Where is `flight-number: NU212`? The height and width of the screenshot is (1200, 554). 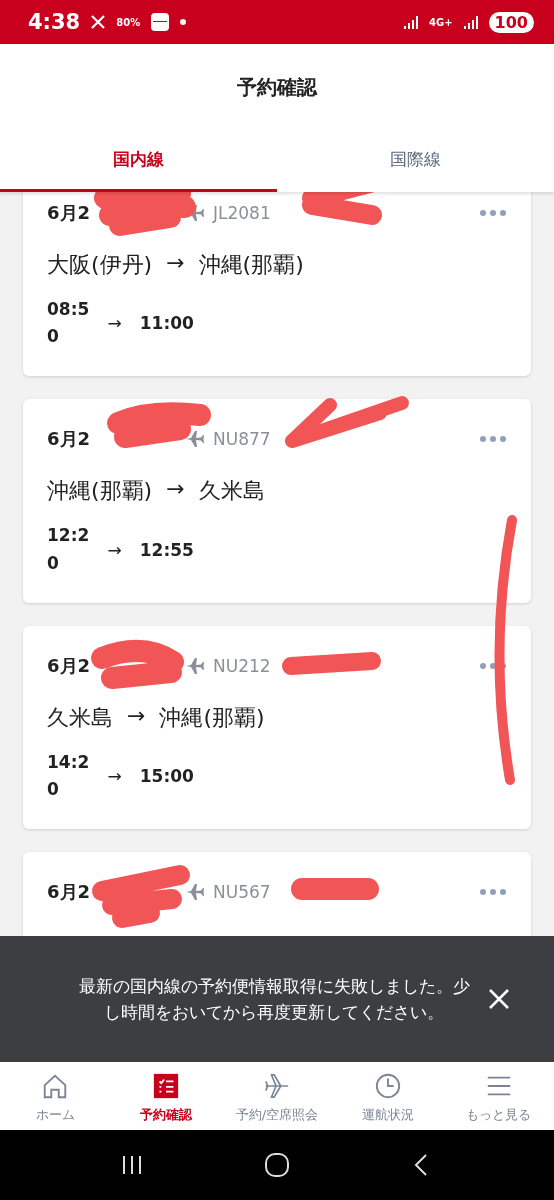
flight-number: NU212 is located at coordinates (242, 665).